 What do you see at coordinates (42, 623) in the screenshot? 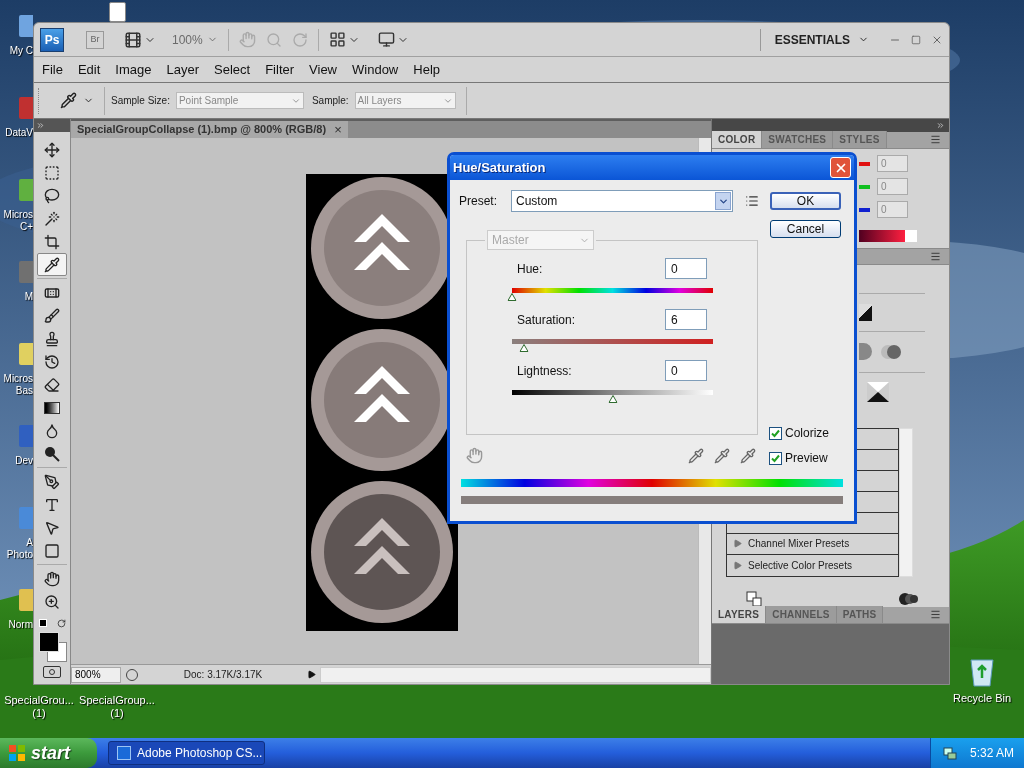
I see `default-colors-icon` at bounding box center [42, 623].